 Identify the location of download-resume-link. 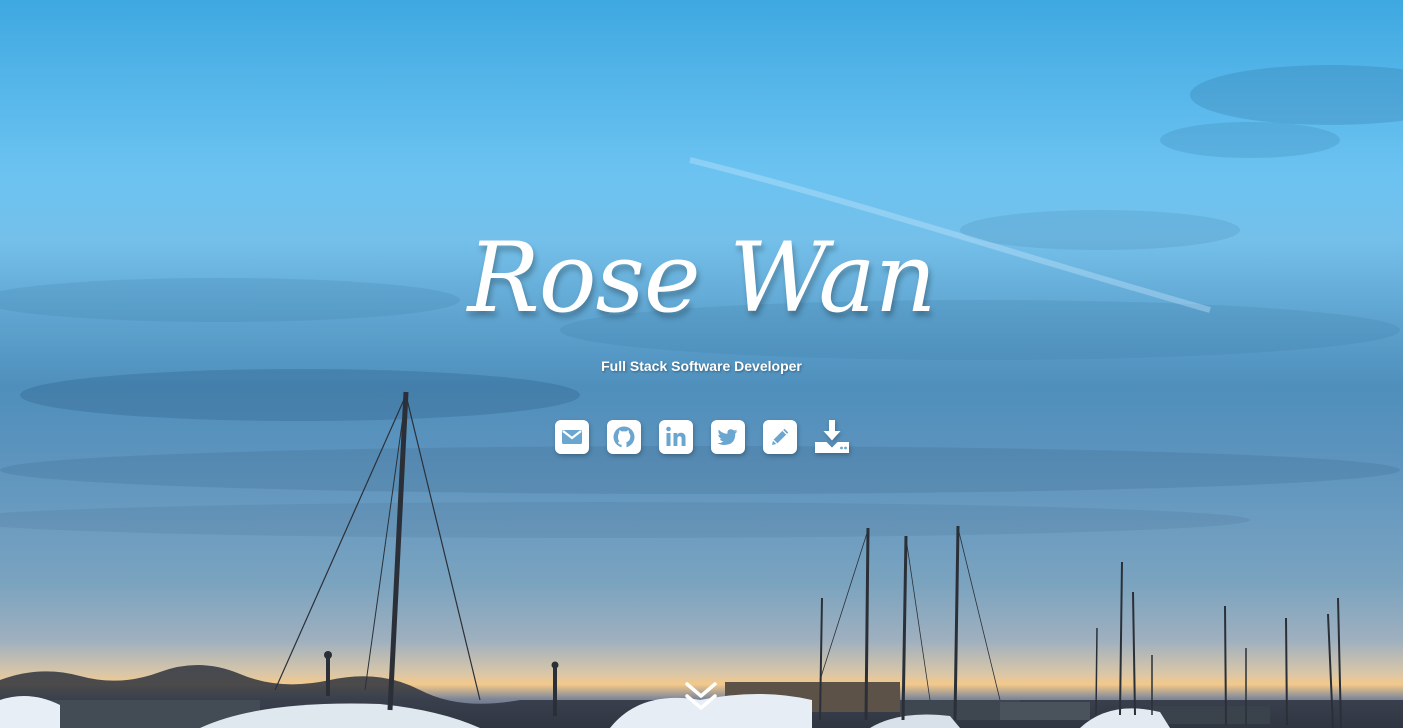
(831, 437).